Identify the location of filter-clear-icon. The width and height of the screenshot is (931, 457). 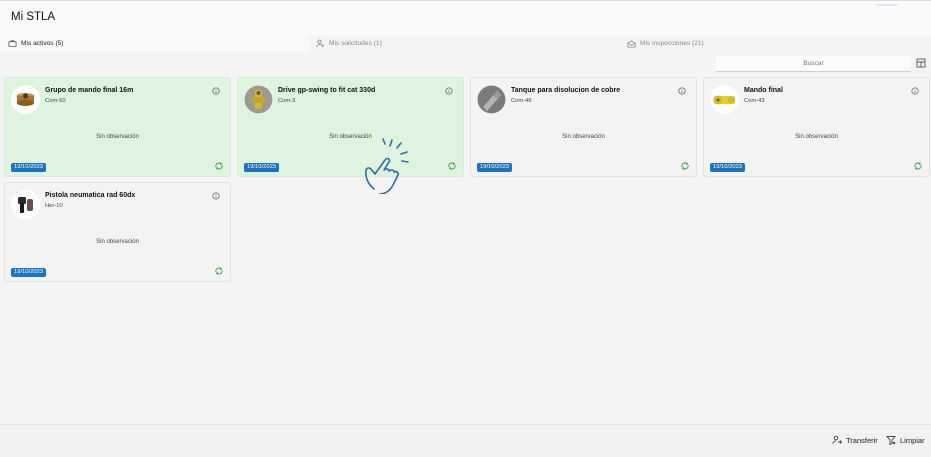
(891, 440).